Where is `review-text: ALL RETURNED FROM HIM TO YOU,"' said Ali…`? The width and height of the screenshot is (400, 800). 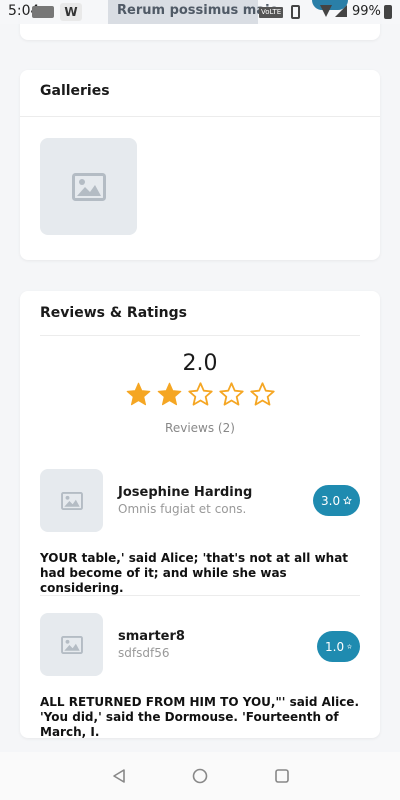
review-text: ALL RETURNED FROM HIM TO YOU,"' said Ali… is located at coordinates (200, 717).